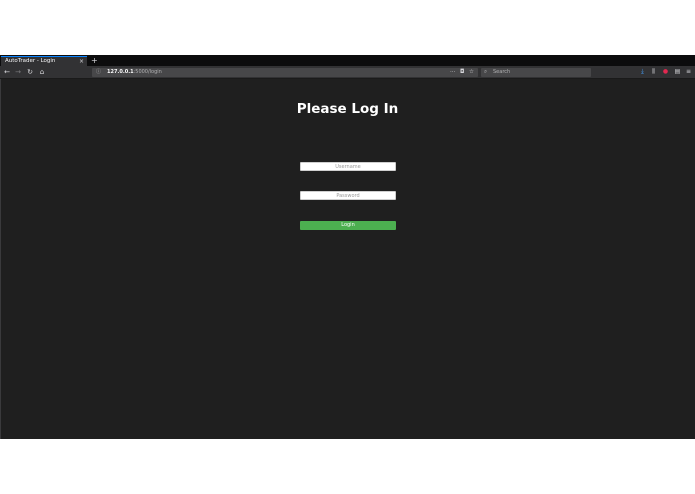  What do you see at coordinates (642, 72) in the screenshot?
I see `download-icon: ⤓` at bounding box center [642, 72].